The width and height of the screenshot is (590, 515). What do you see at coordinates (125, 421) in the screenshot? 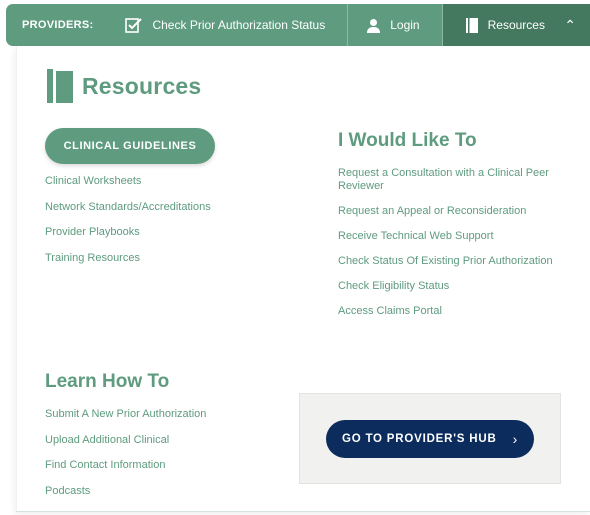
I see `link-submit-prior-auth: Submit A New Prior Authorization` at bounding box center [125, 421].